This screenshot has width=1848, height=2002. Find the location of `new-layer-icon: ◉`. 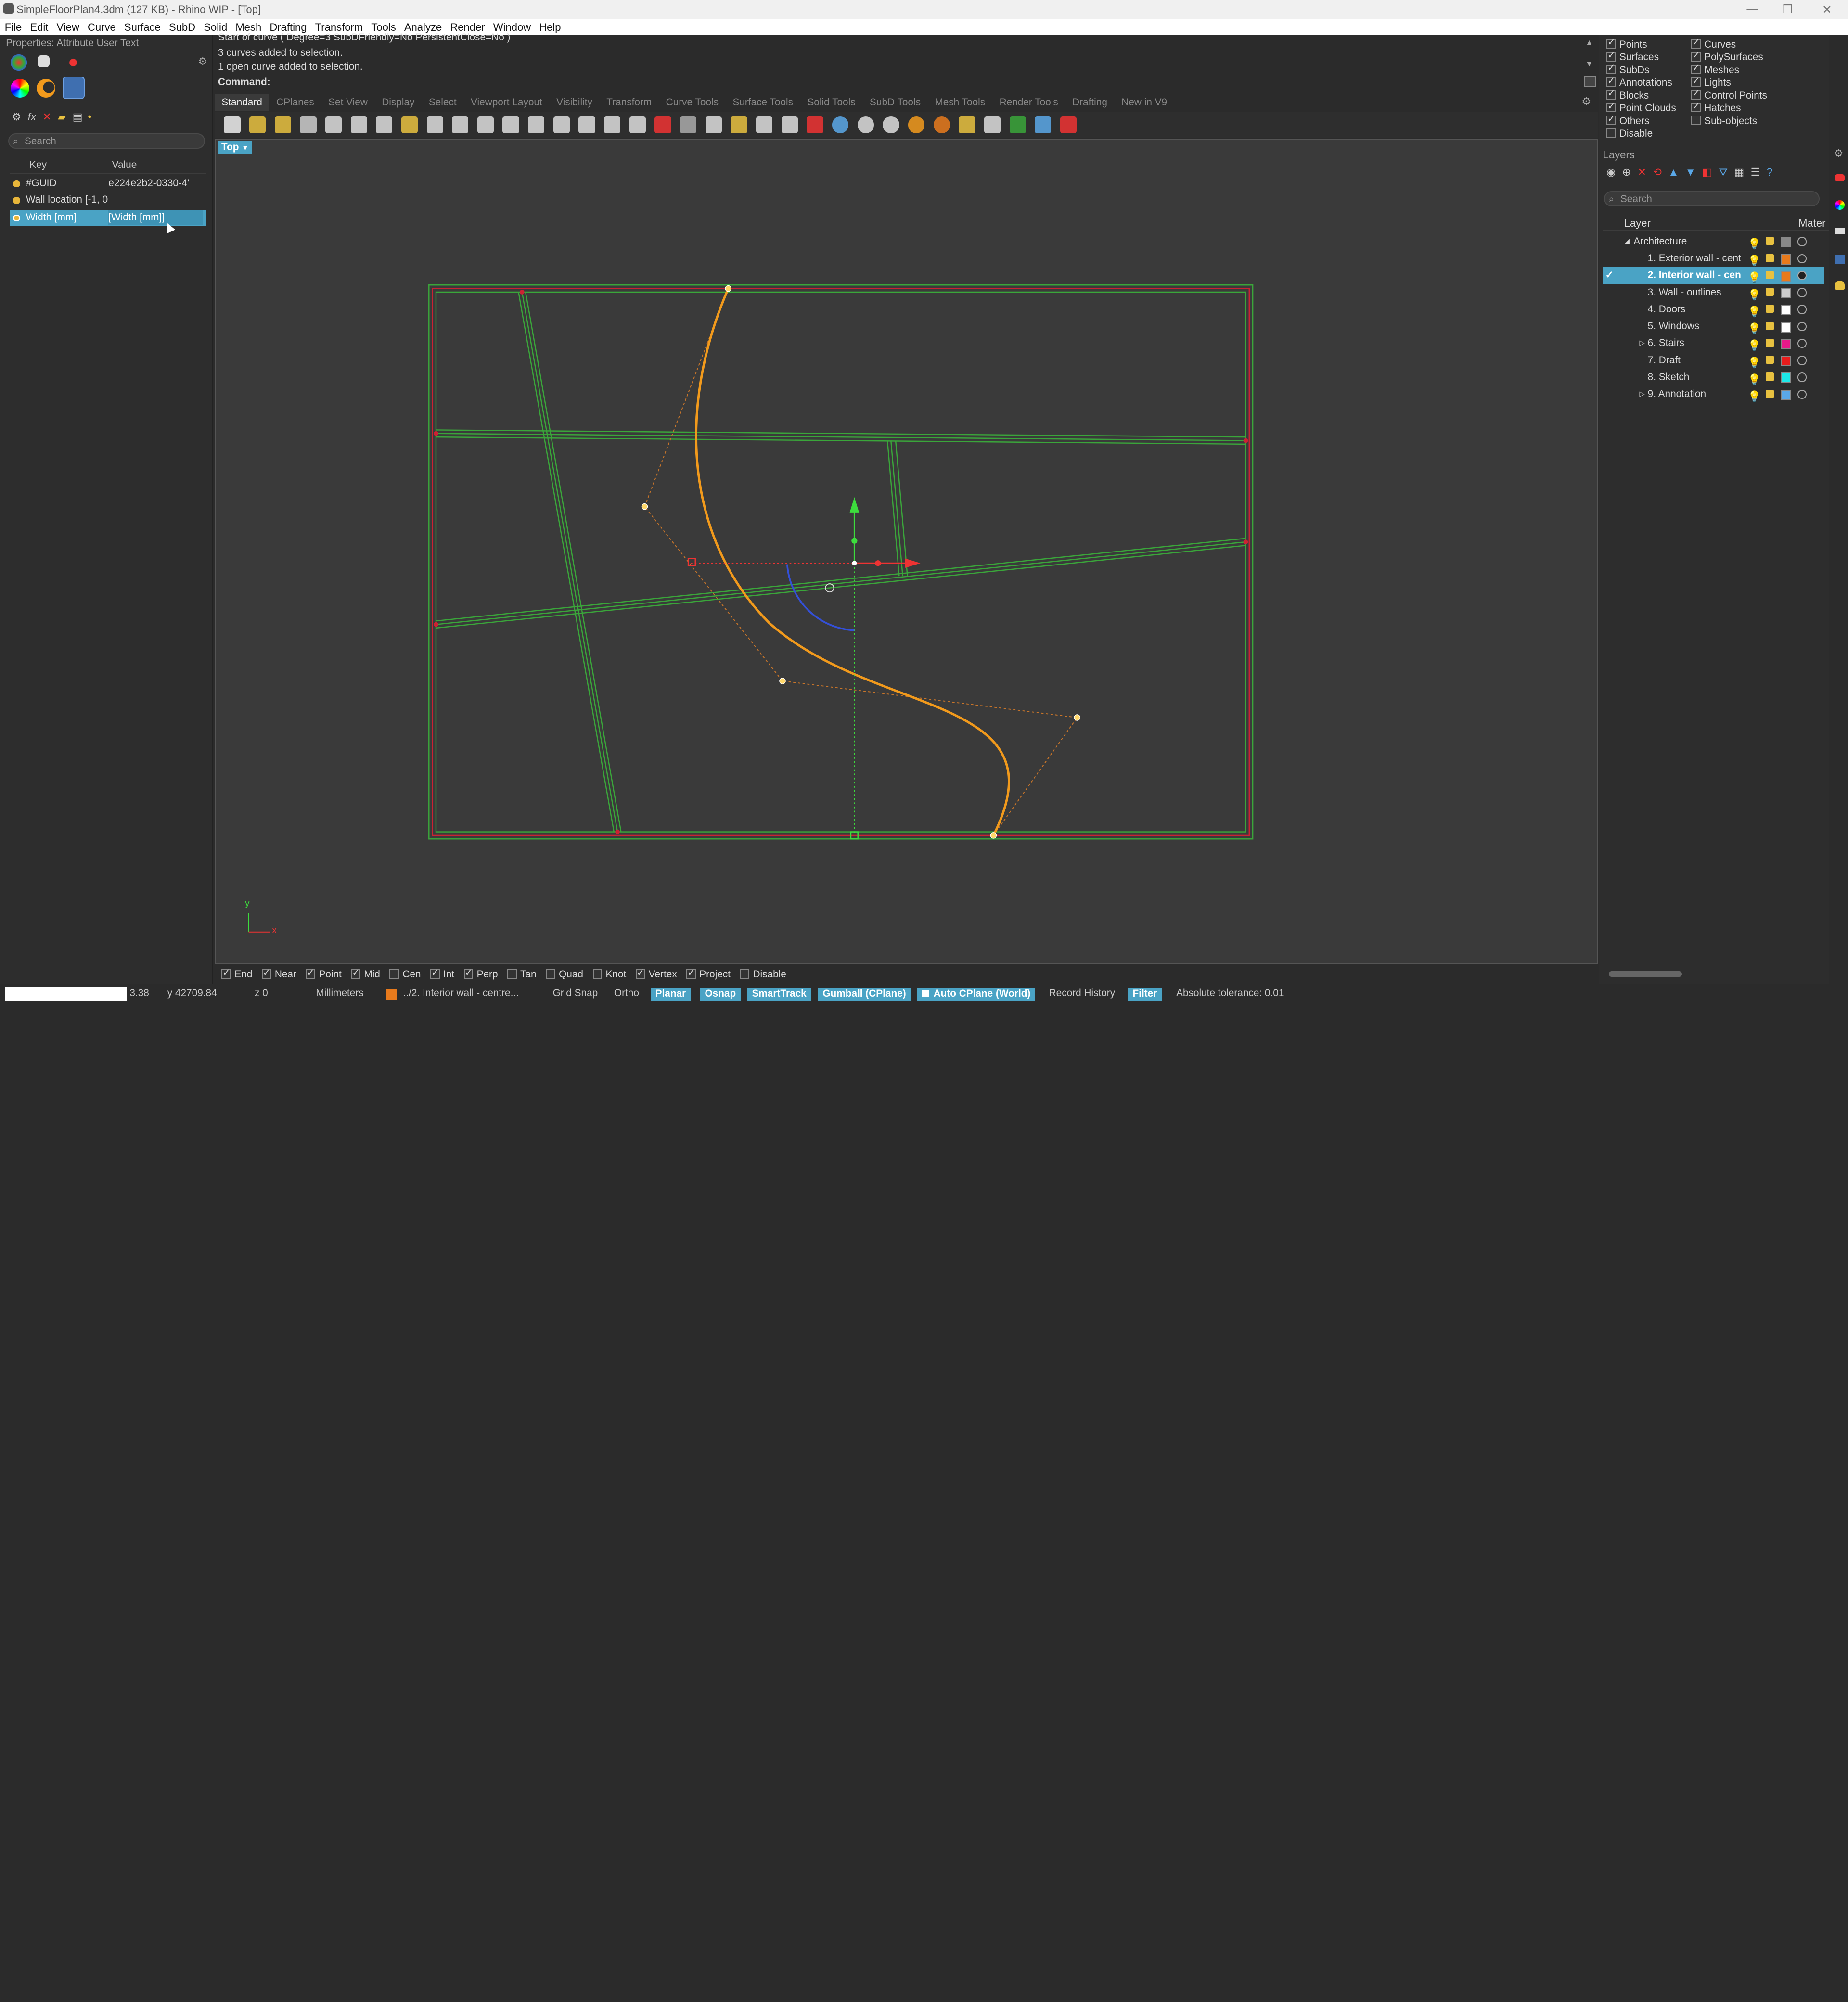

new-layer-icon: ◉ is located at coordinates (1611, 172).